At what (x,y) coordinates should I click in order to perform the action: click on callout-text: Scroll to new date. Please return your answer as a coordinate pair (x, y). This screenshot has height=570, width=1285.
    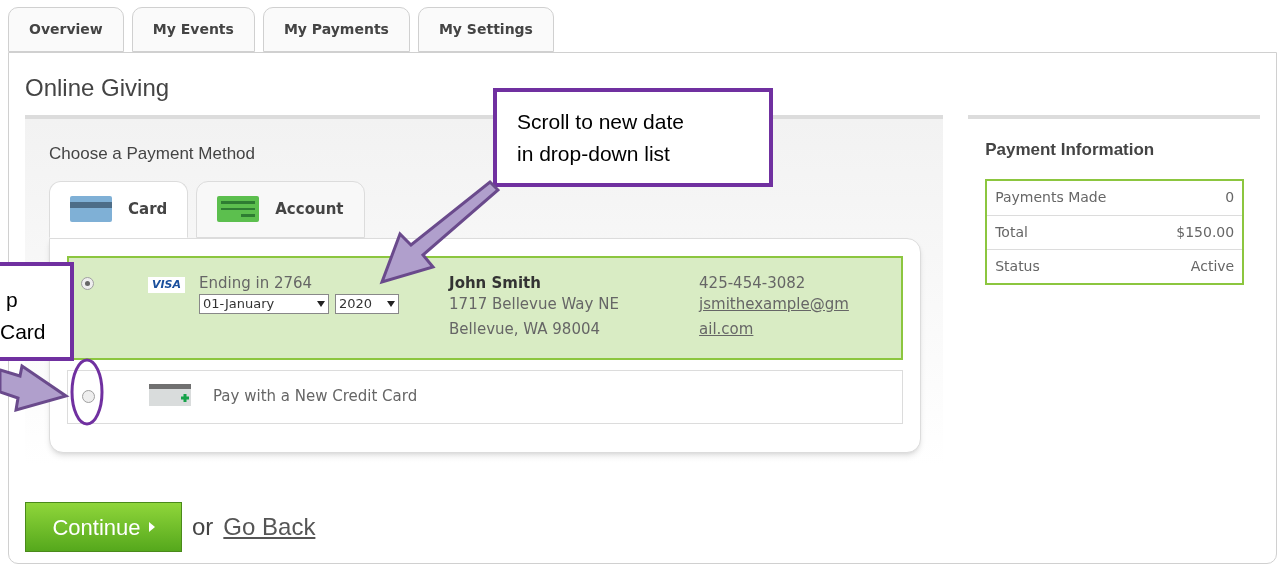
    Looking at the image, I should click on (601, 122).